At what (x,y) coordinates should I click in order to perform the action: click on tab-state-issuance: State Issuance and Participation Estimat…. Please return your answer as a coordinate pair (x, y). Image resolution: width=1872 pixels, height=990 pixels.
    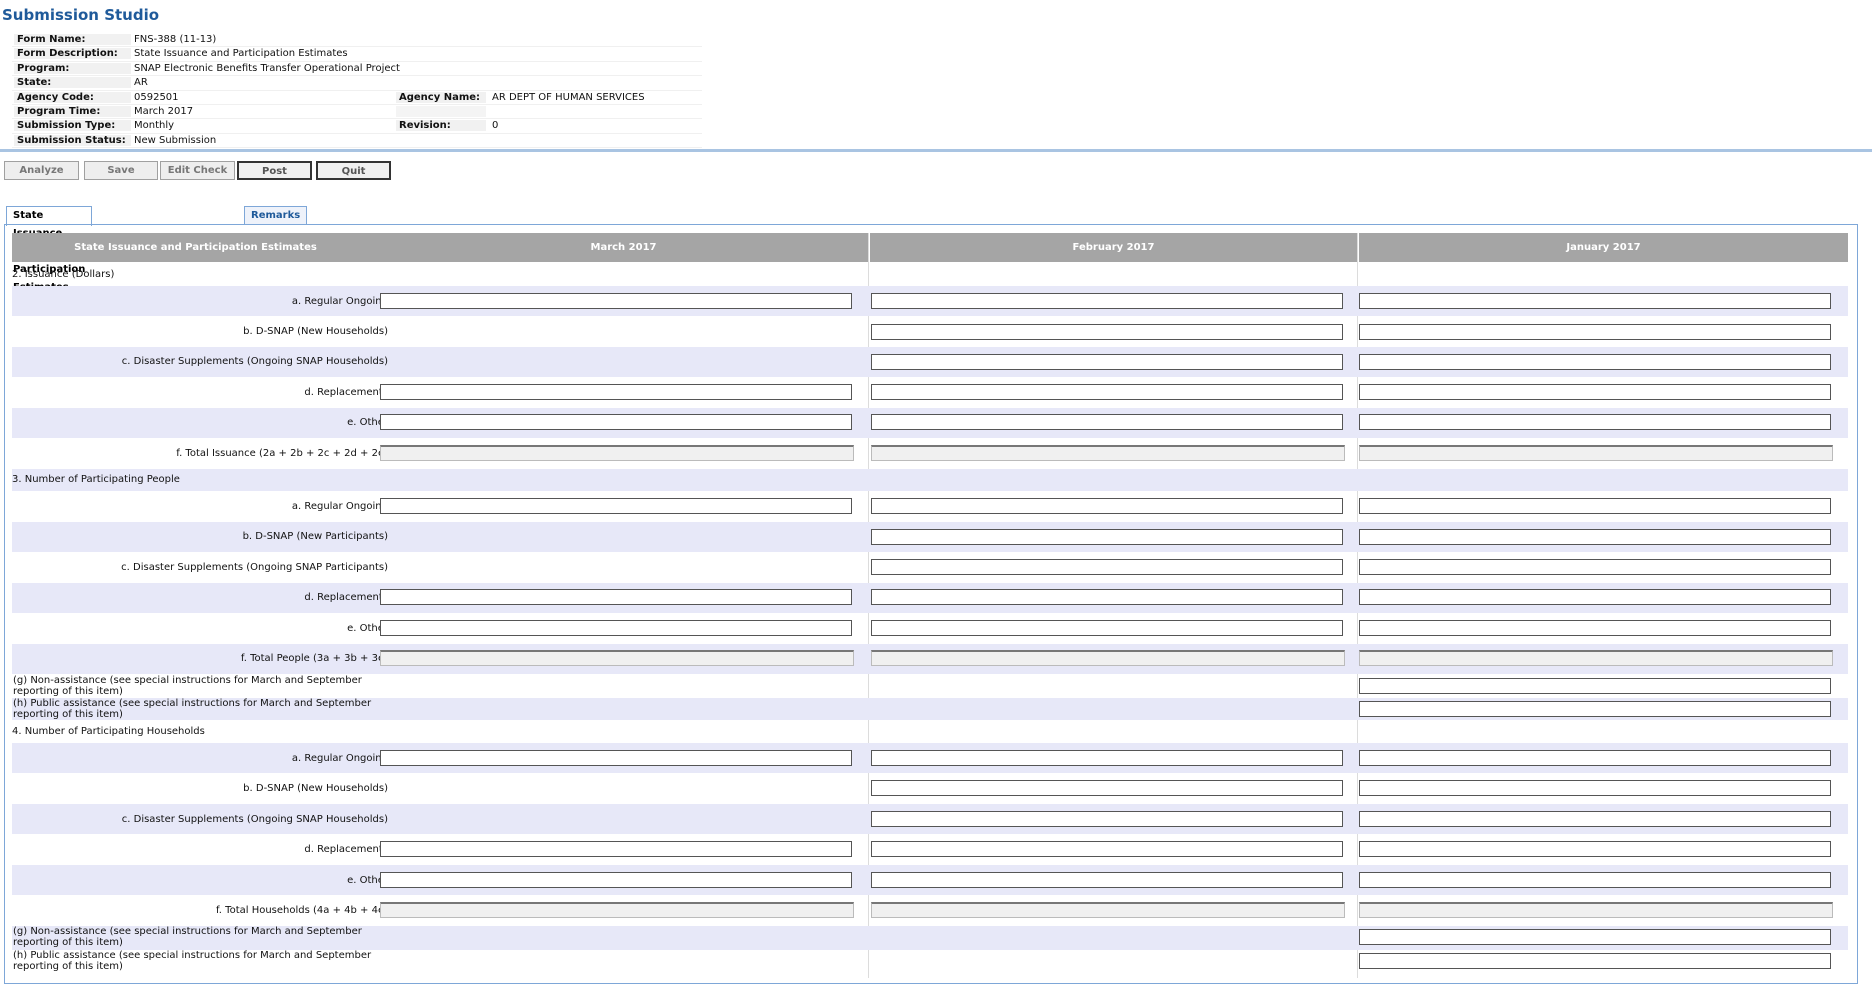
    Looking at the image, I should click on (49, 249).